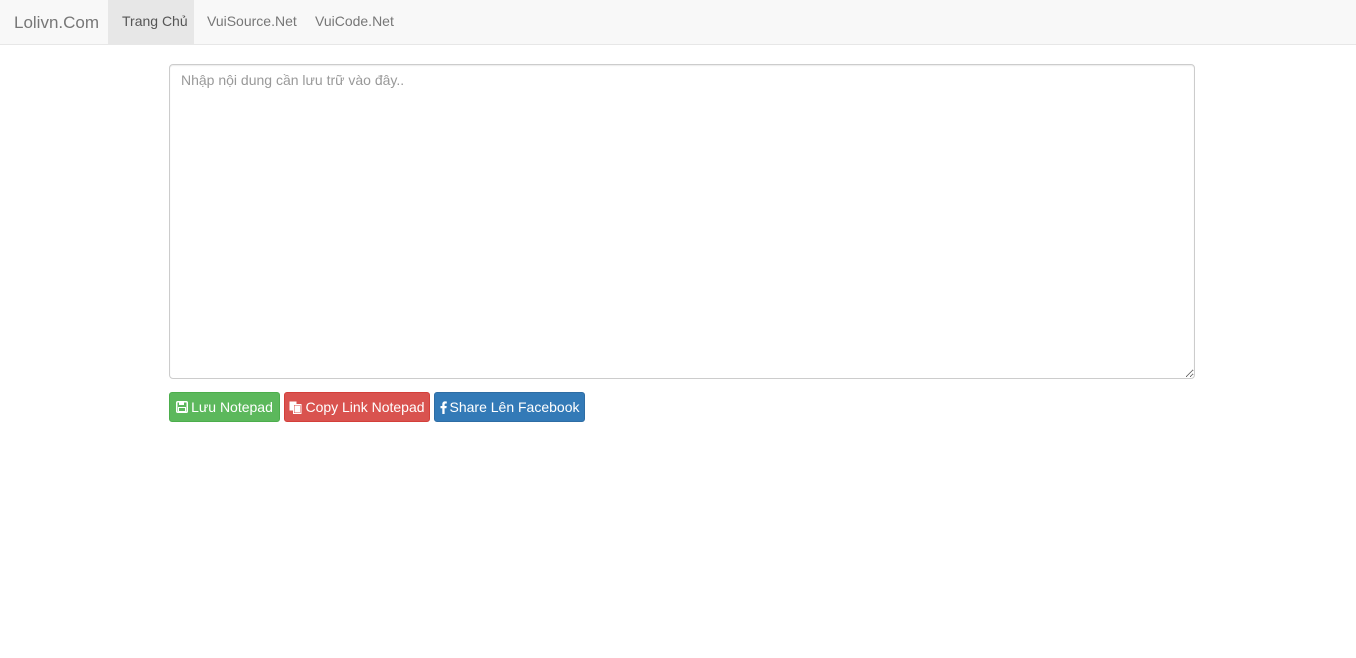 This screenshot has width=1356, height=658. I want to click on copy-icon, so click(295, 407).